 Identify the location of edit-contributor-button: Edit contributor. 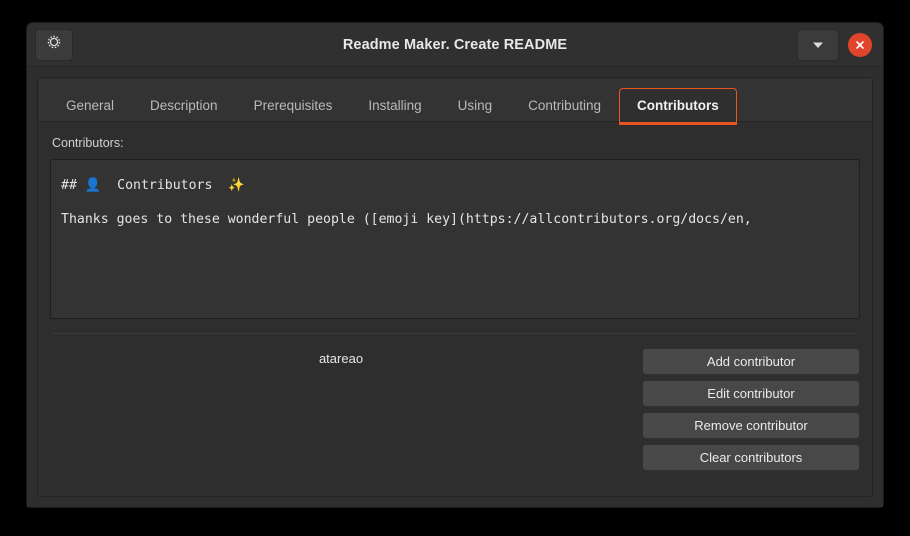
(751, 393).